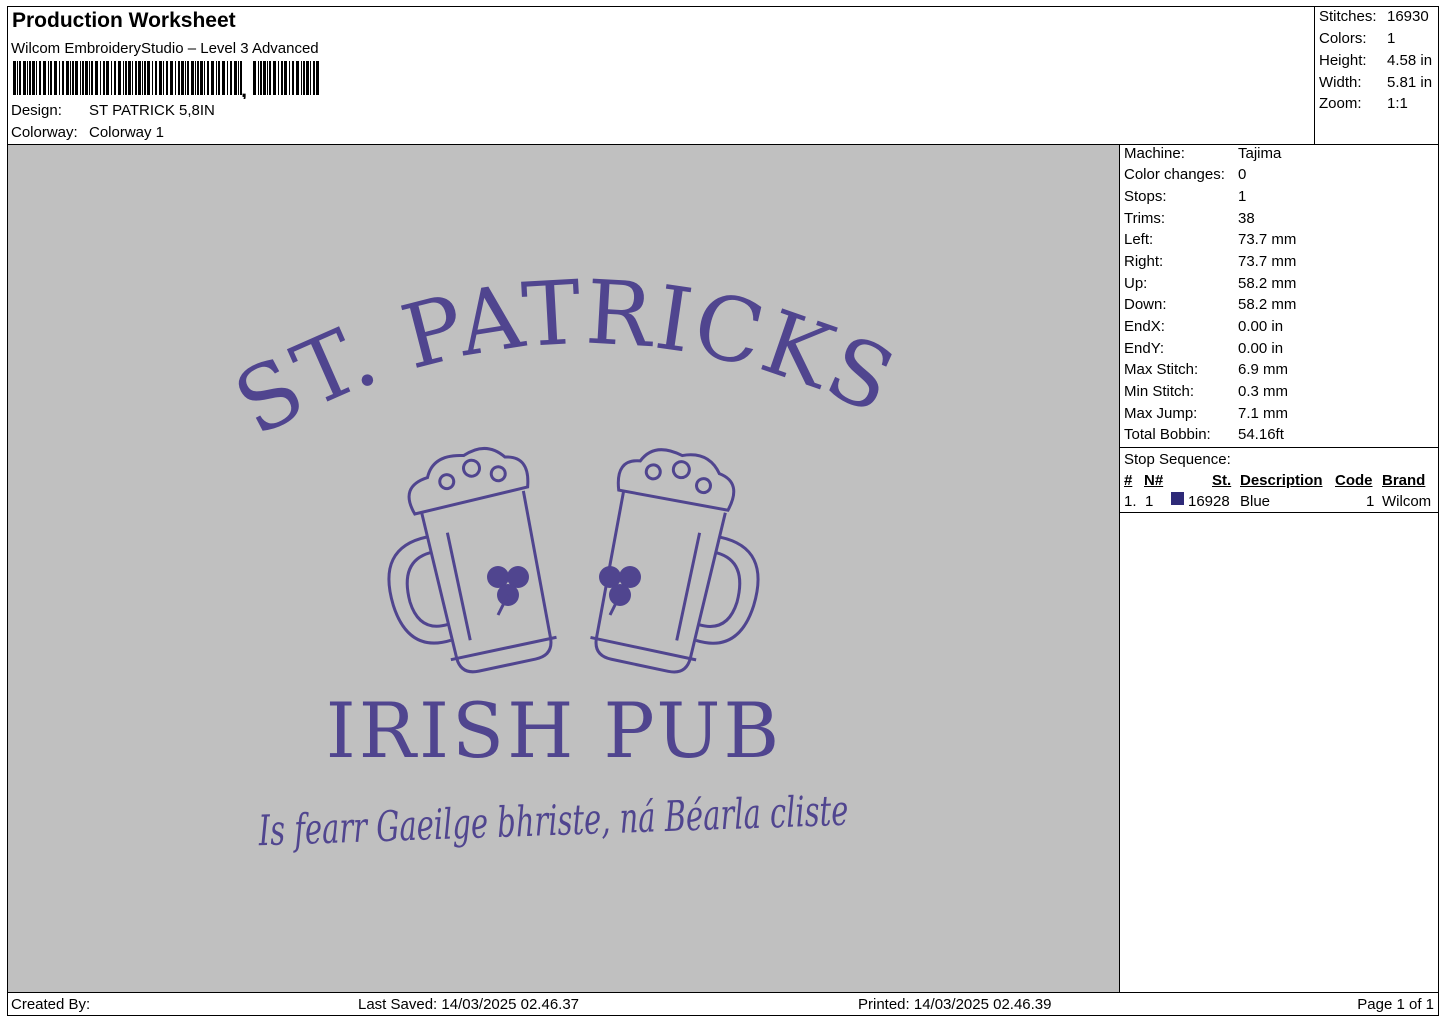 This screenshot has height=1021, width=1445. What do you see at coordinates (1149, 501) in the screenshot?
I see `row-needle: 1` at bounding box center [1149, 501].